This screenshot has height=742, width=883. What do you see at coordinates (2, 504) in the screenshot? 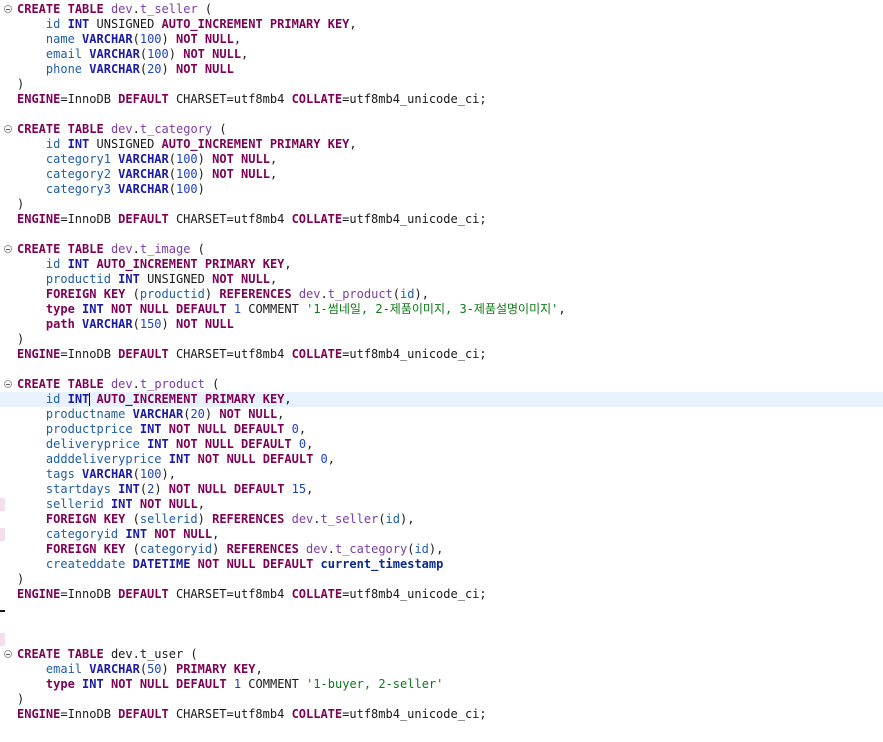
I see `change-marker` at bounding box center [2, 504].